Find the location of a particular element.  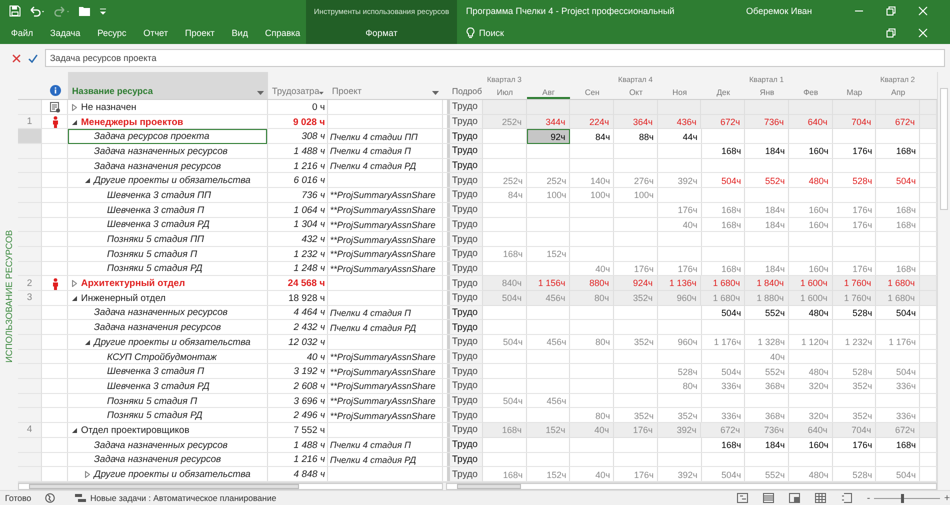

row-number: 3 is located at coordinates (30, 298).